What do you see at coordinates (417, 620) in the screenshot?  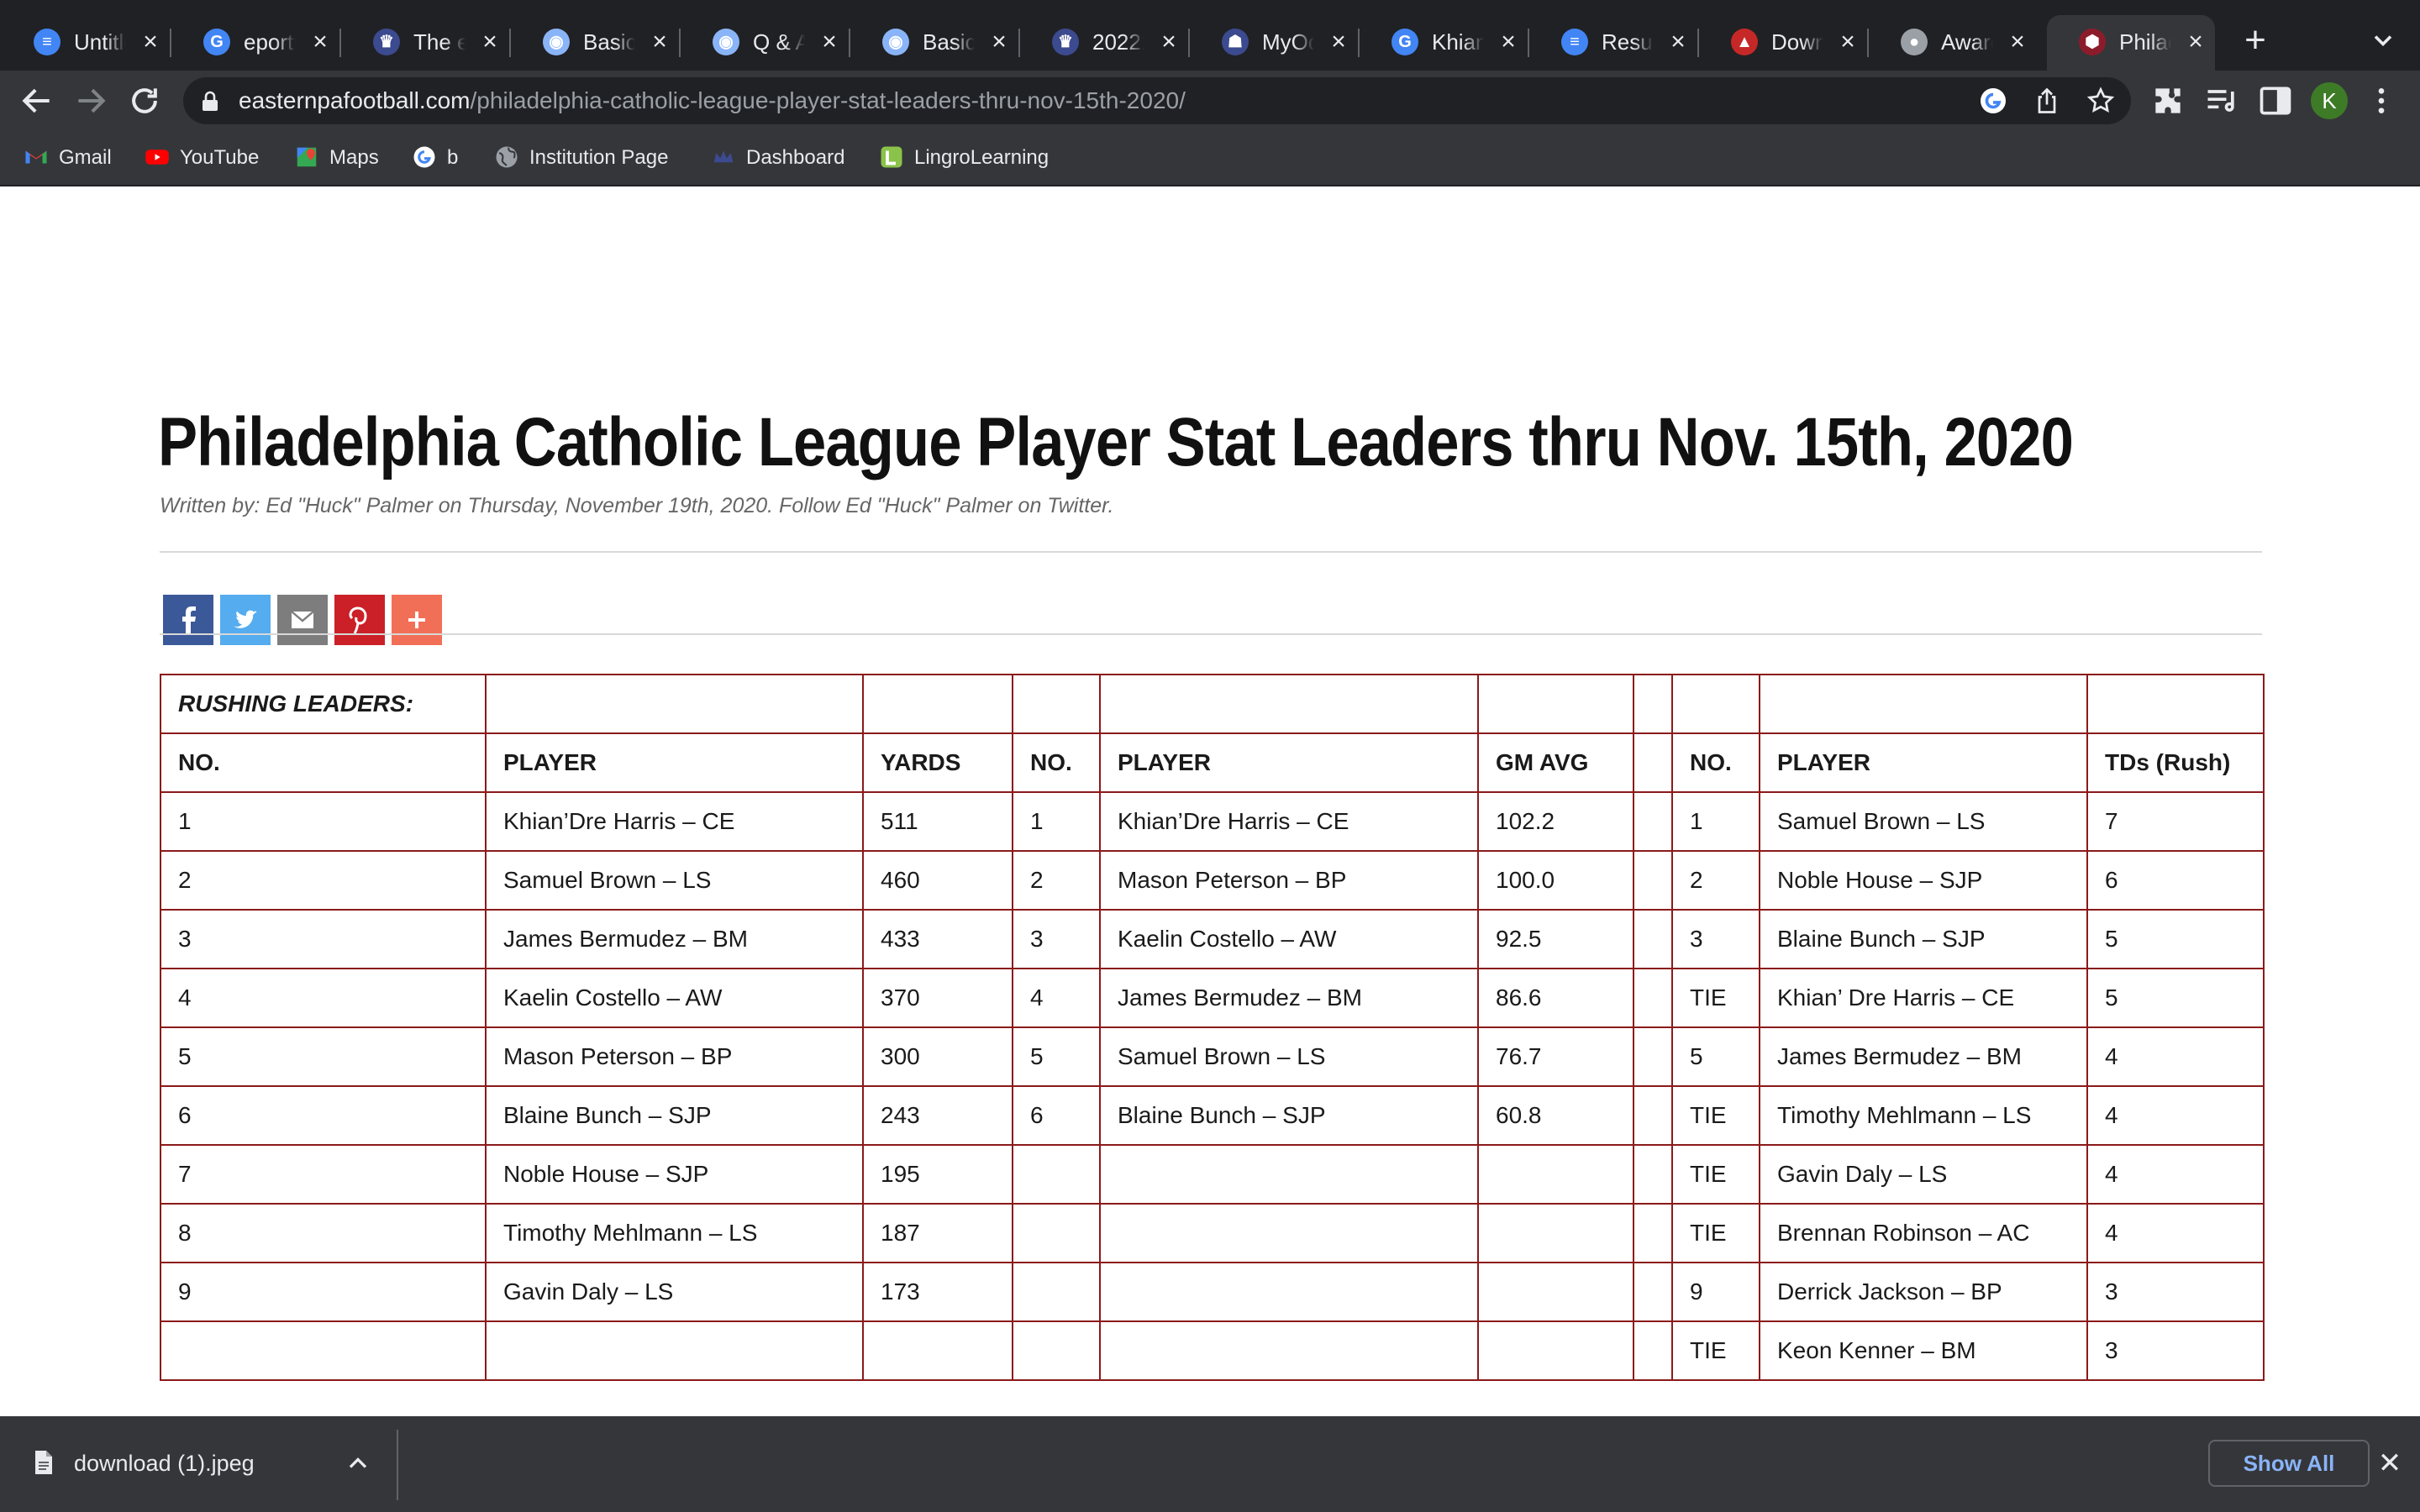 I see `share-more-button` at bounding box center [417, 620].